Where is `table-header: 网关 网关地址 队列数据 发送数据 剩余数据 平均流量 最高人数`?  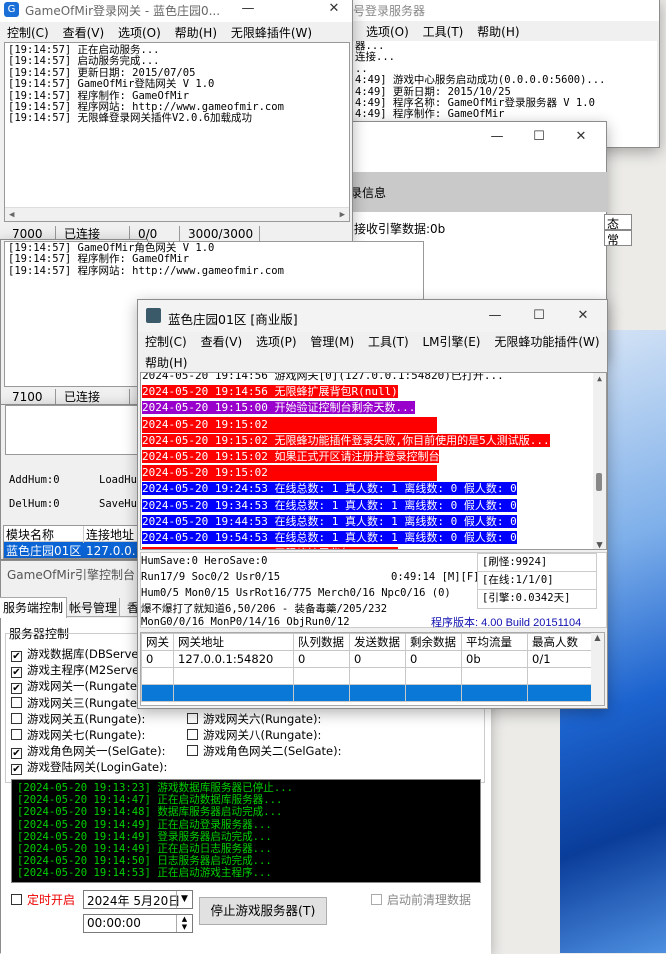
table-header: 网关 网关地址 队列数据 发送数据 剩余数据 平均流量 最高人数 is located at coordinates (367, 642).